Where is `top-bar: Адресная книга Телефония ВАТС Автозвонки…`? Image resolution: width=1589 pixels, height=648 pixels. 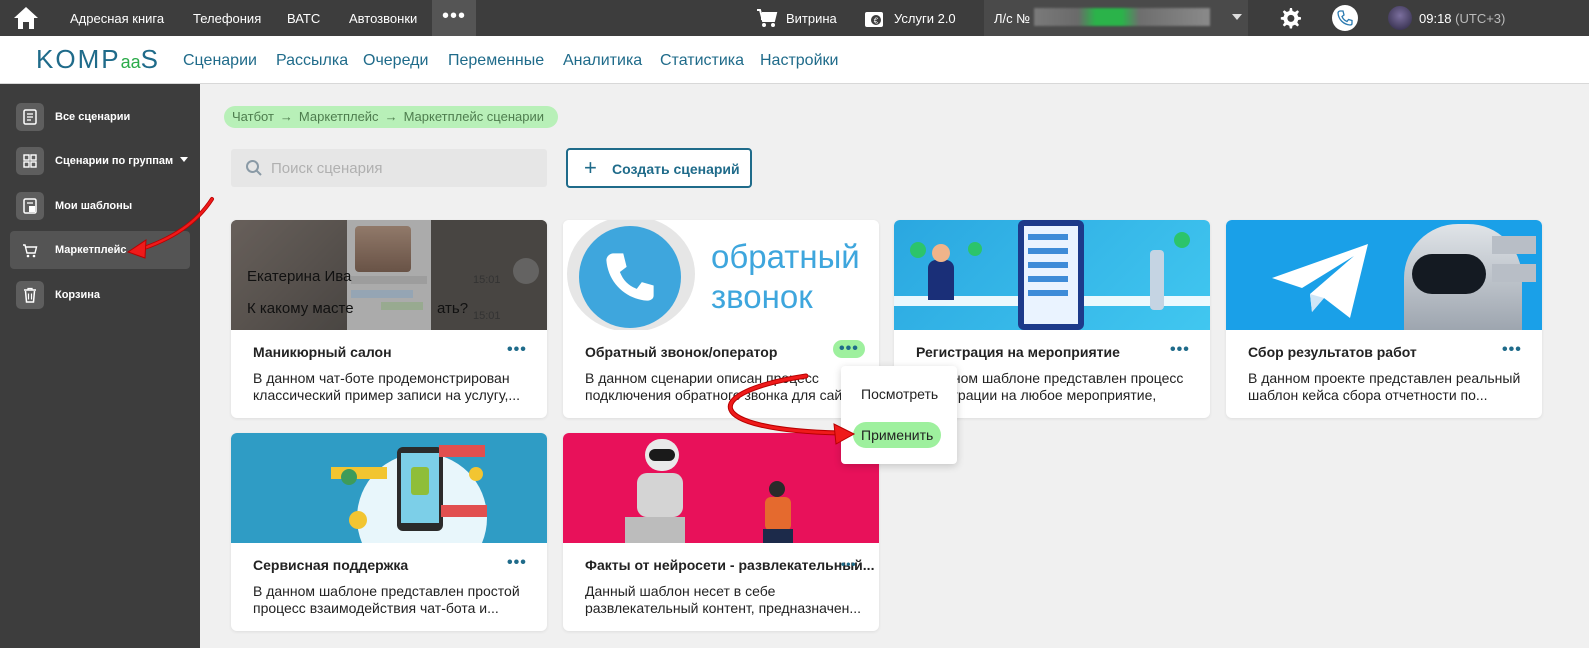
top-bar: Адресная книга Телефония ВАТС Автозвонки… is located at coordinates (794, 18).